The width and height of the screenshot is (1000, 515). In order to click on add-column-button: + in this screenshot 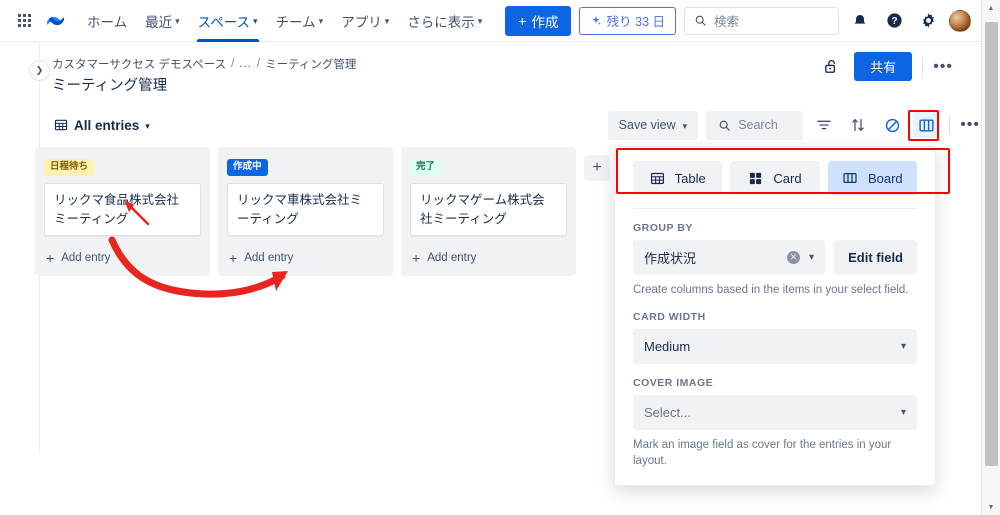, I will do `click(597, 168)`.